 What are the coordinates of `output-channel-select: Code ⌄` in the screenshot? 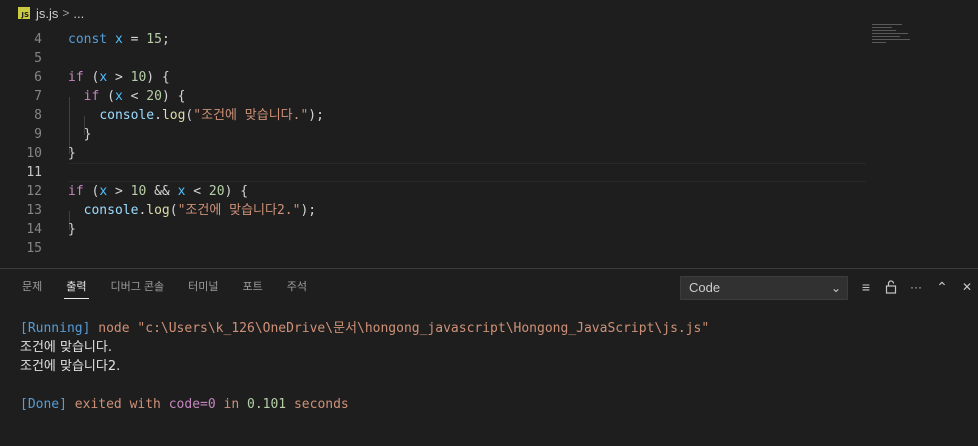 It's located at (764, 288).